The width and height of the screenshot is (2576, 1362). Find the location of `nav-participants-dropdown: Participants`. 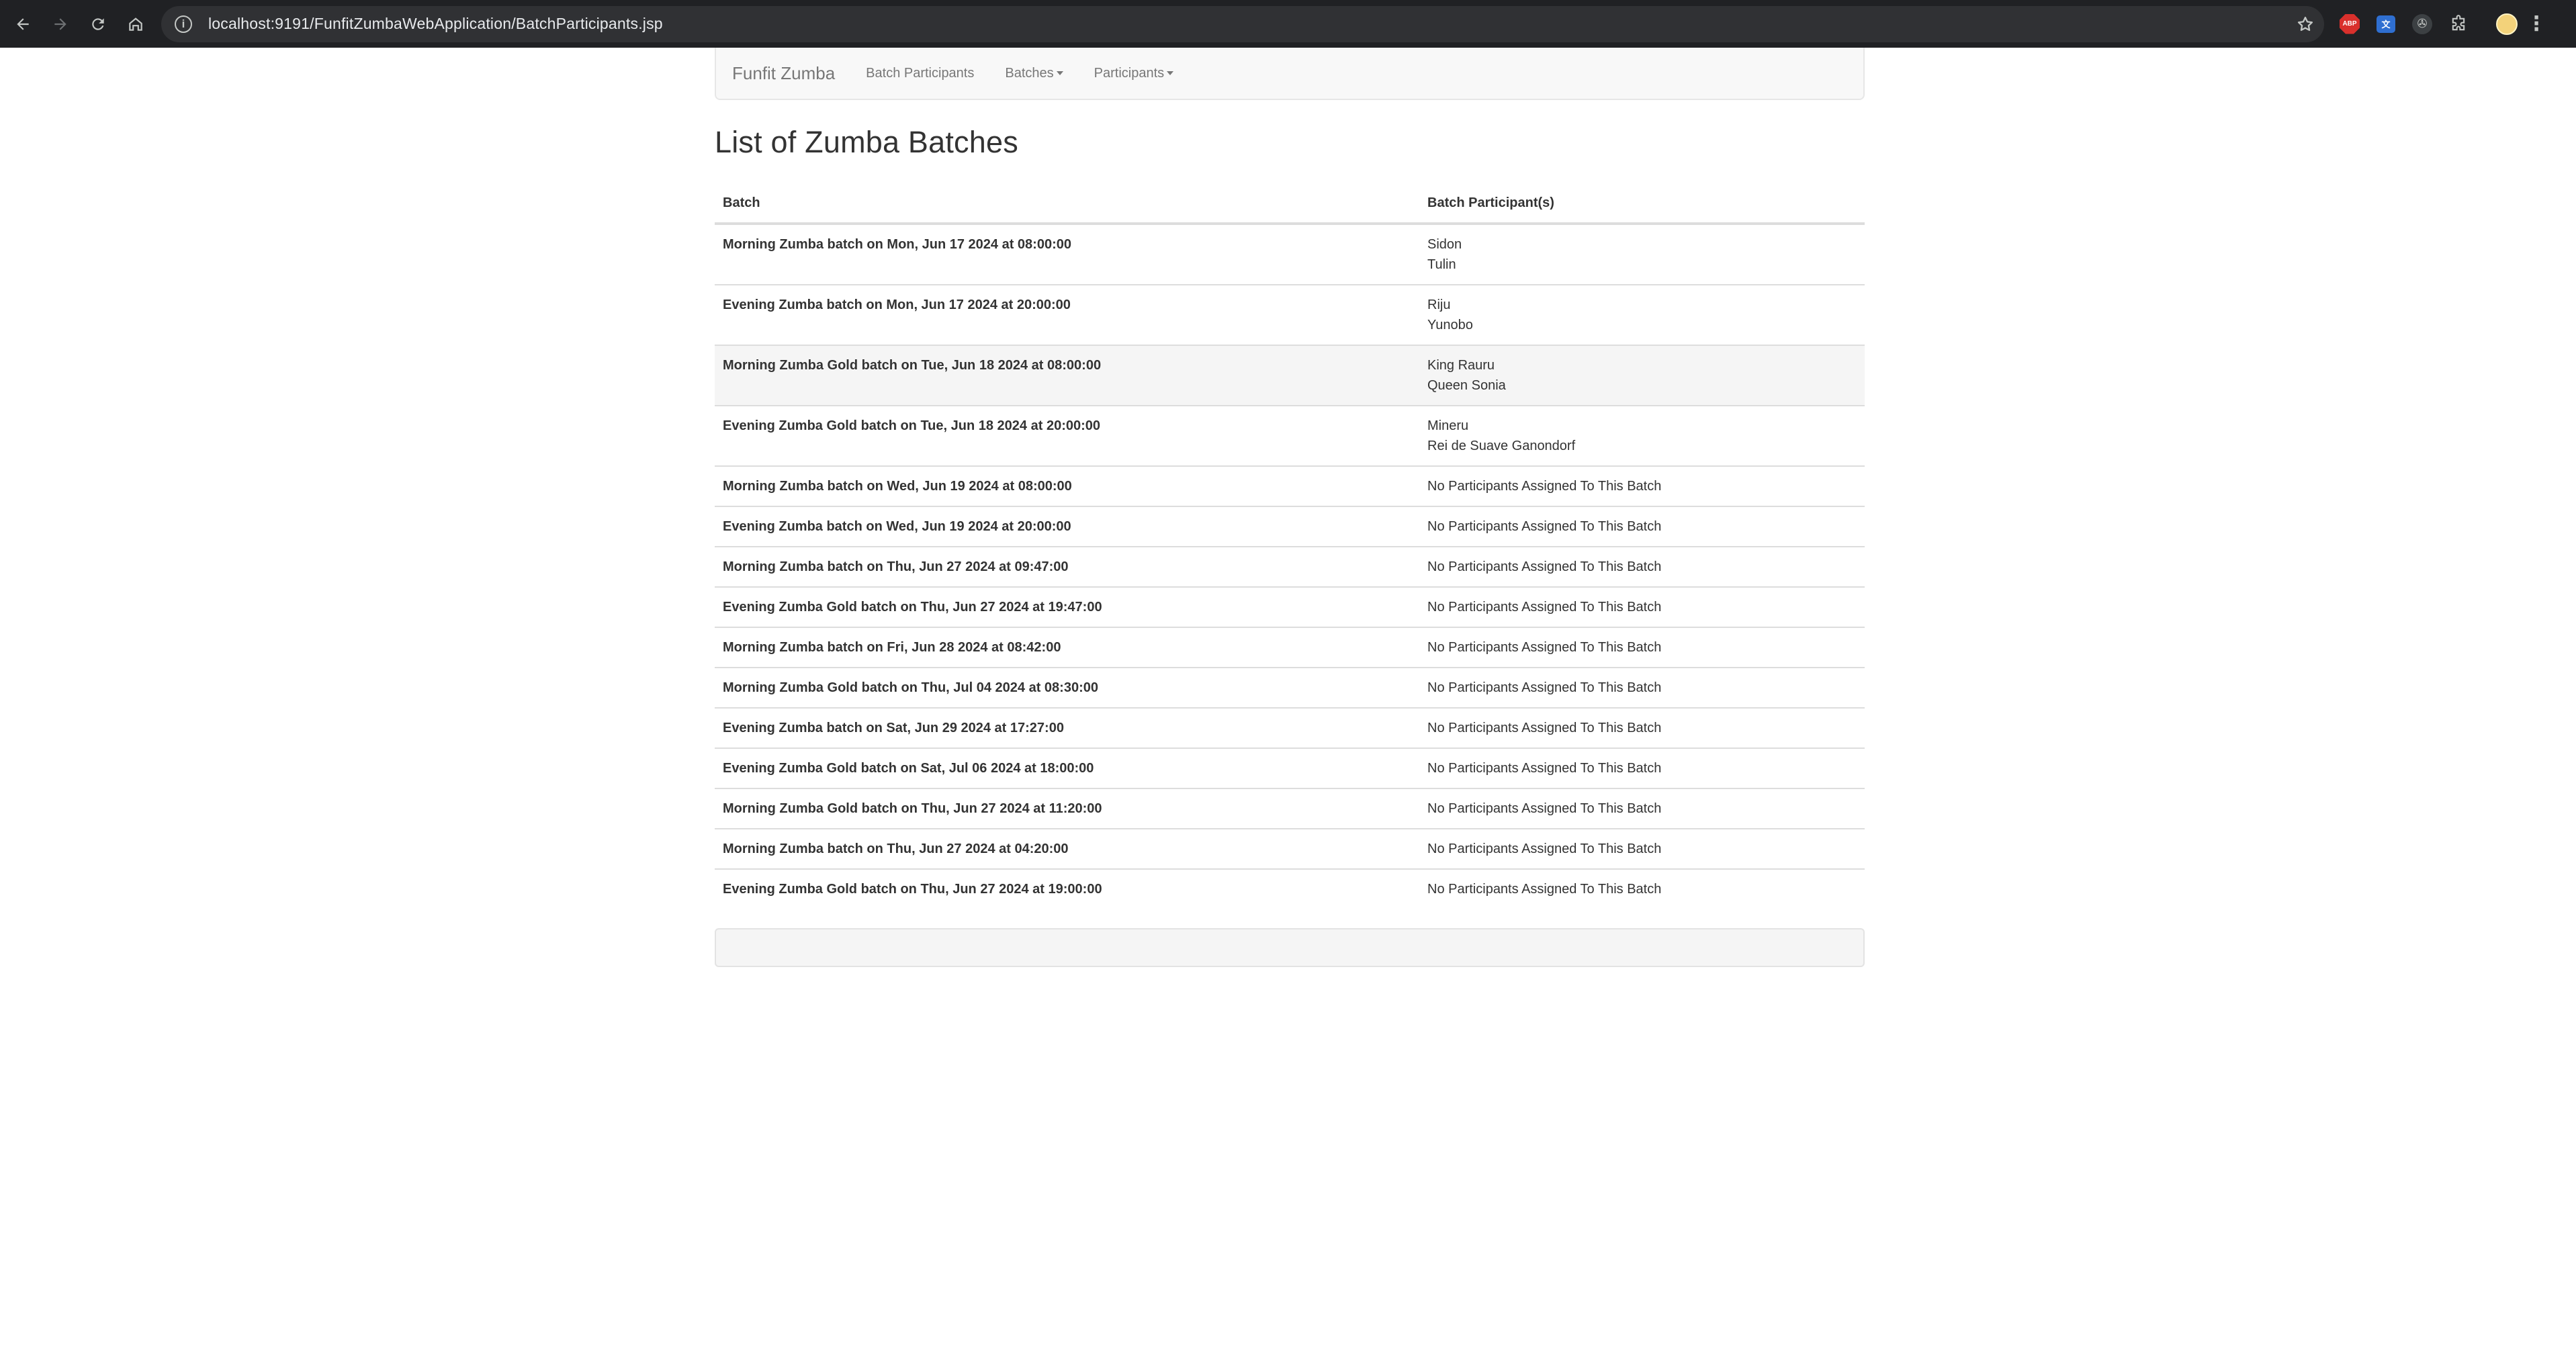

nav-participants-dropdown: Participants is located at coordinates (1134, 73).